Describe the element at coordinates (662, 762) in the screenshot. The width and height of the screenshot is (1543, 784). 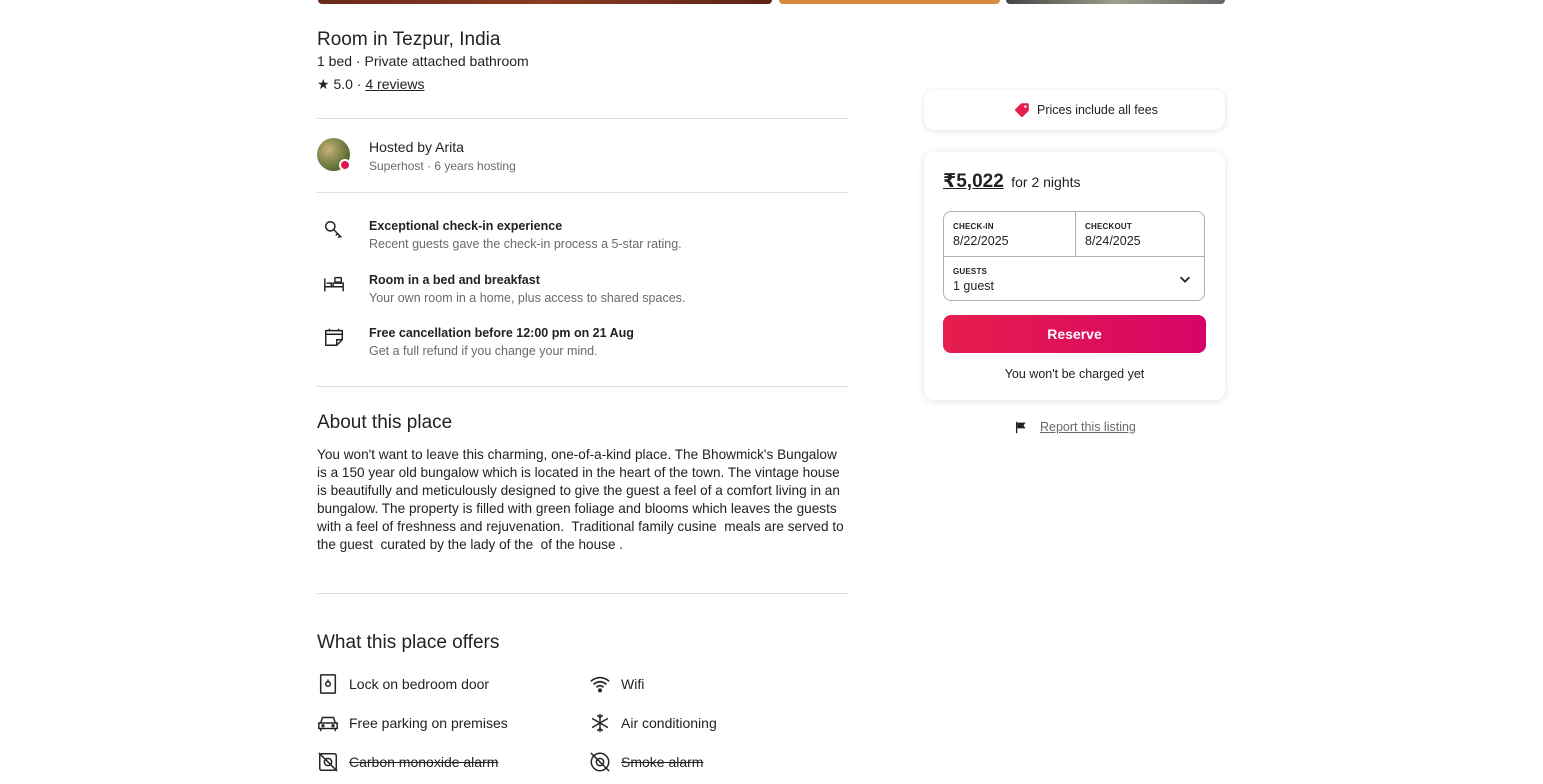
I see `amenity-label: Smoke alarm` at that location.